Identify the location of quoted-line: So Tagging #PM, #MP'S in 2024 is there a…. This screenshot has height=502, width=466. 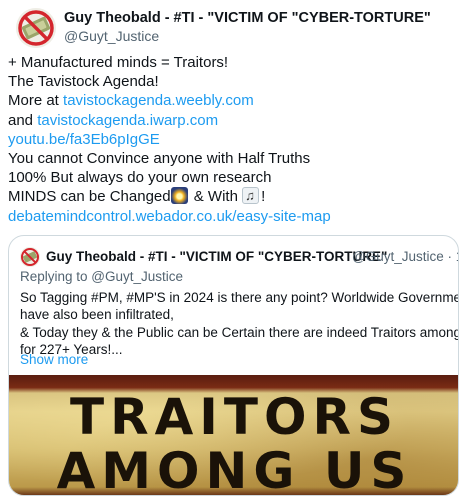
(239, 297).